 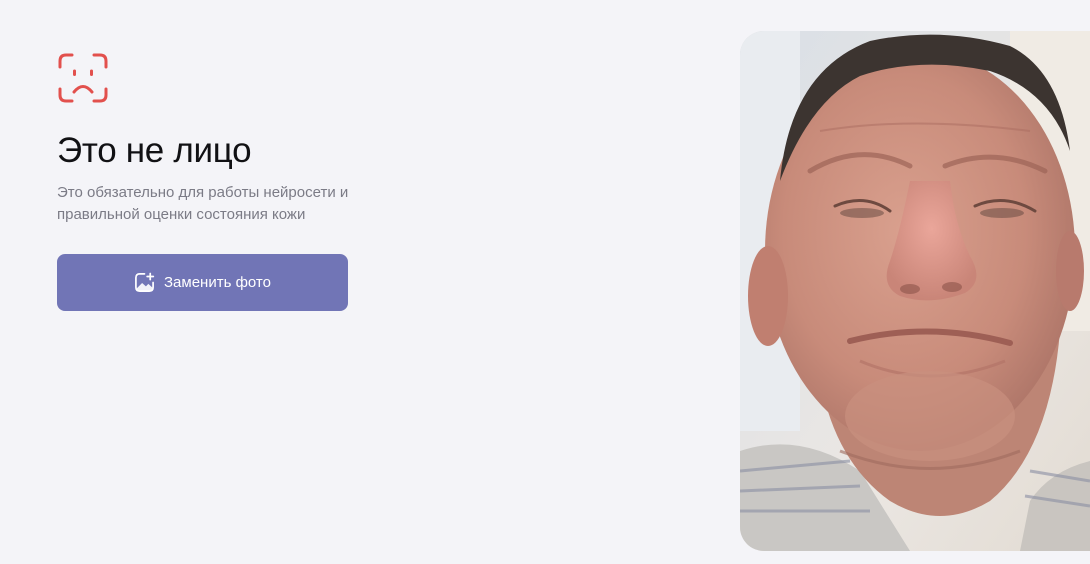 I want to click on page-title: Это не лицо, so click(x=154, y=150).